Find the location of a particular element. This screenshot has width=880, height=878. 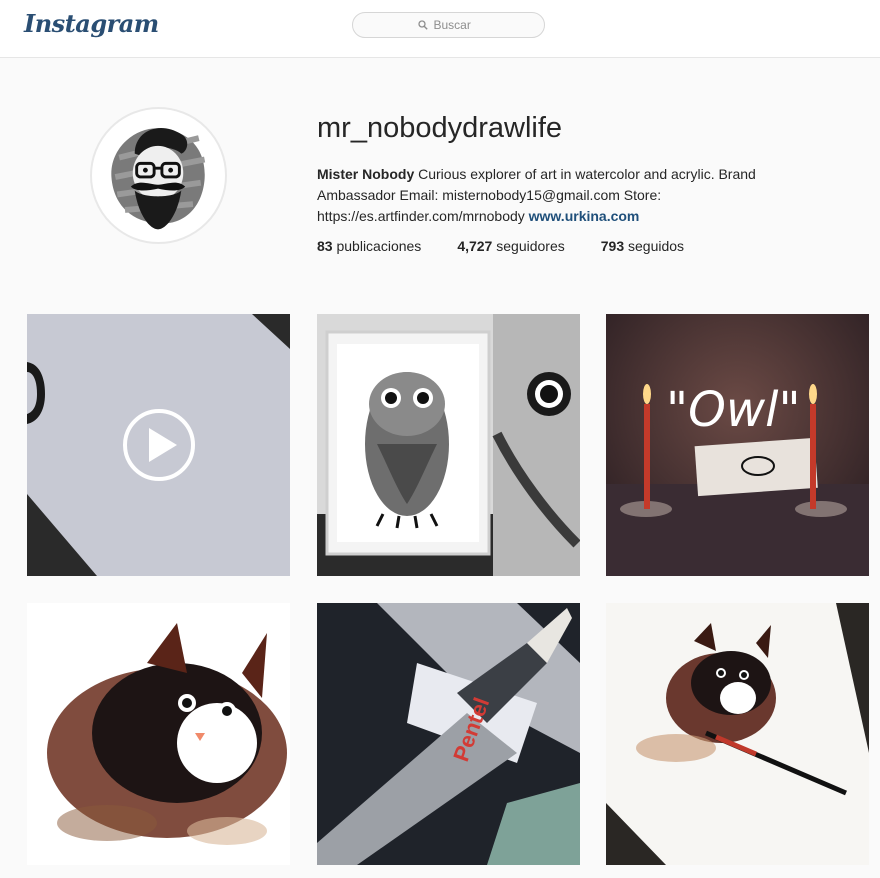

top-navigation-bar: Instagram is located at coordinates (440, 29).